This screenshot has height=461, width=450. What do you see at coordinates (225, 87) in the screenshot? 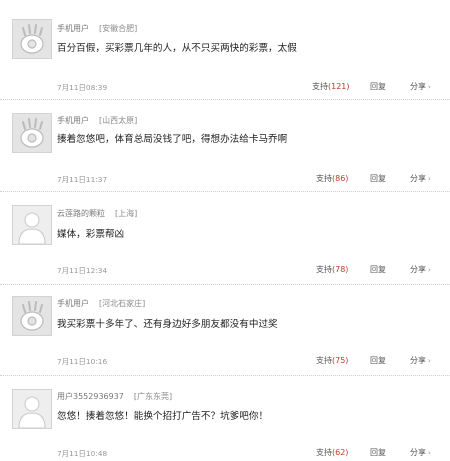
I see `comment-actions: 支持(121) 回复 分享 ›` at bounding box center [225, 87].